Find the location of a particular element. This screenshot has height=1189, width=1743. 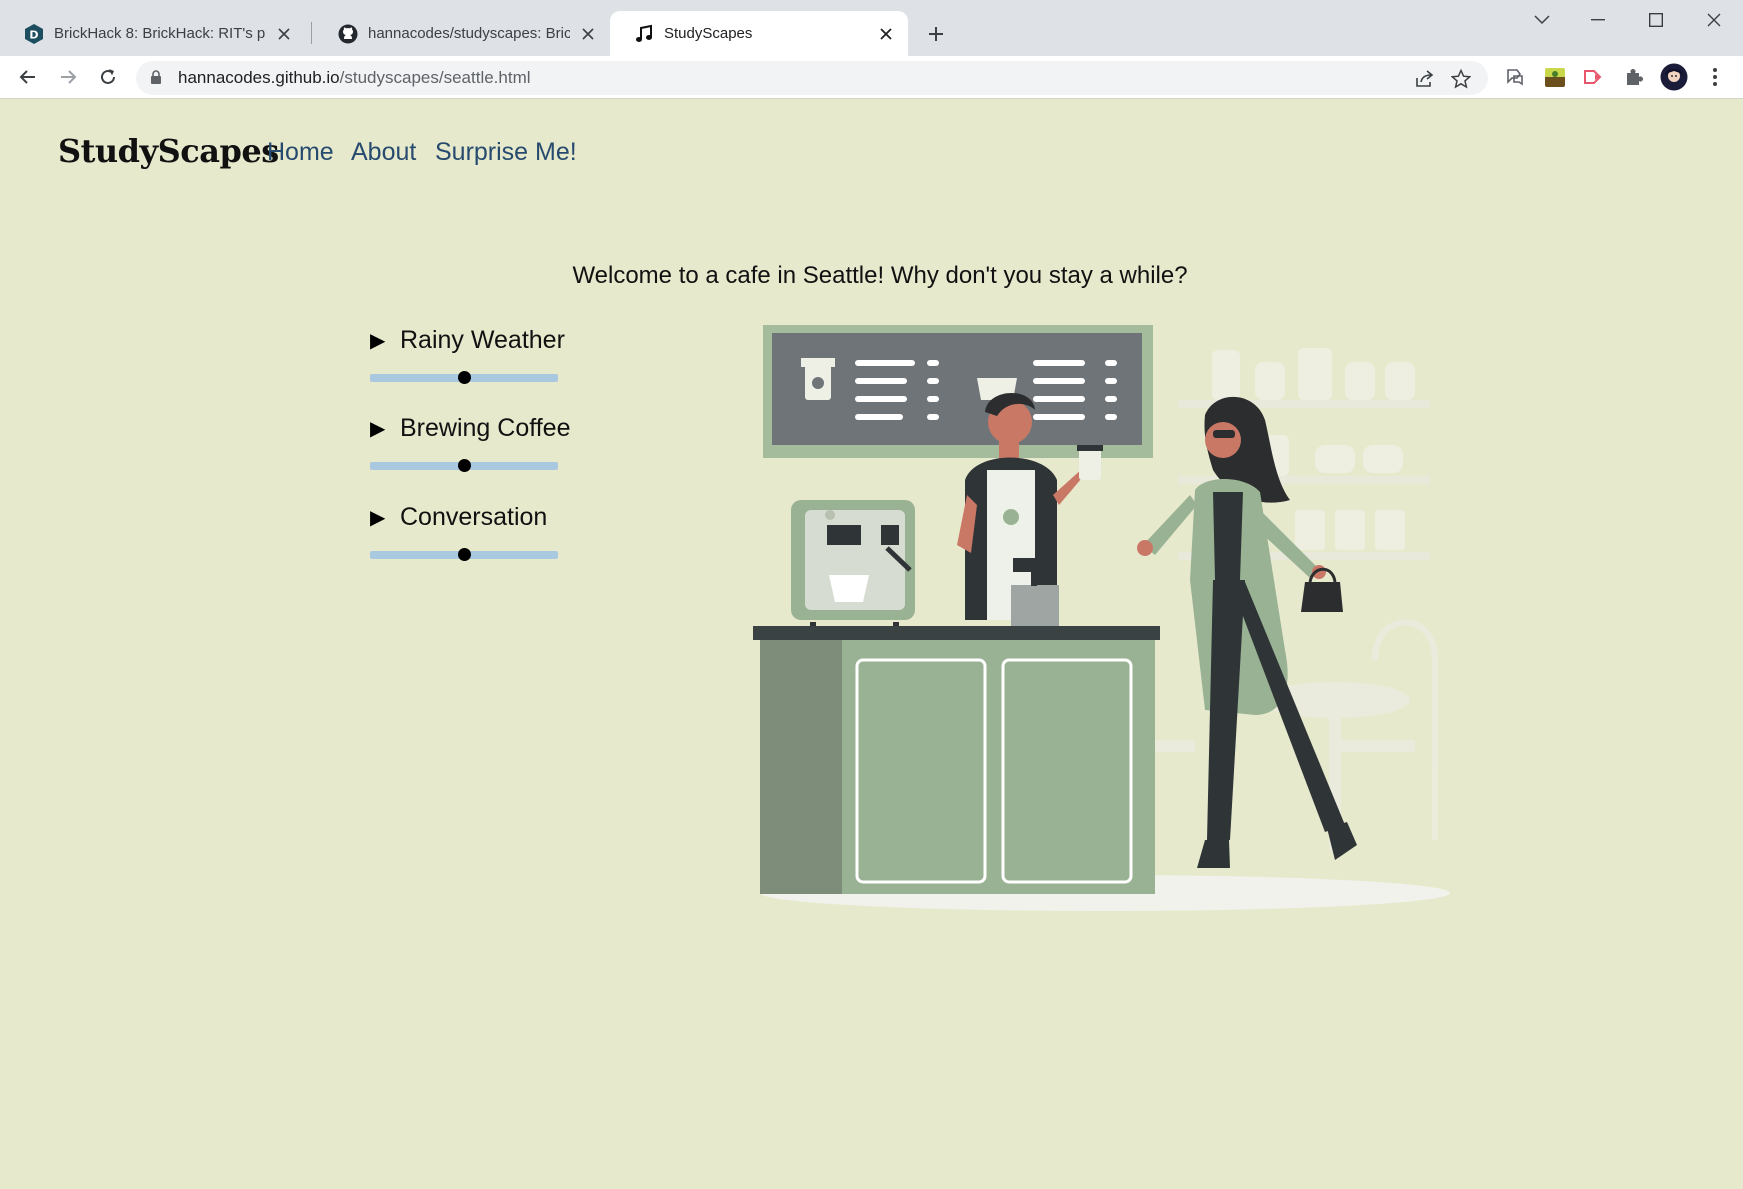

tab-studyscapes: StudyScapes is located at coordinates (759, 33).